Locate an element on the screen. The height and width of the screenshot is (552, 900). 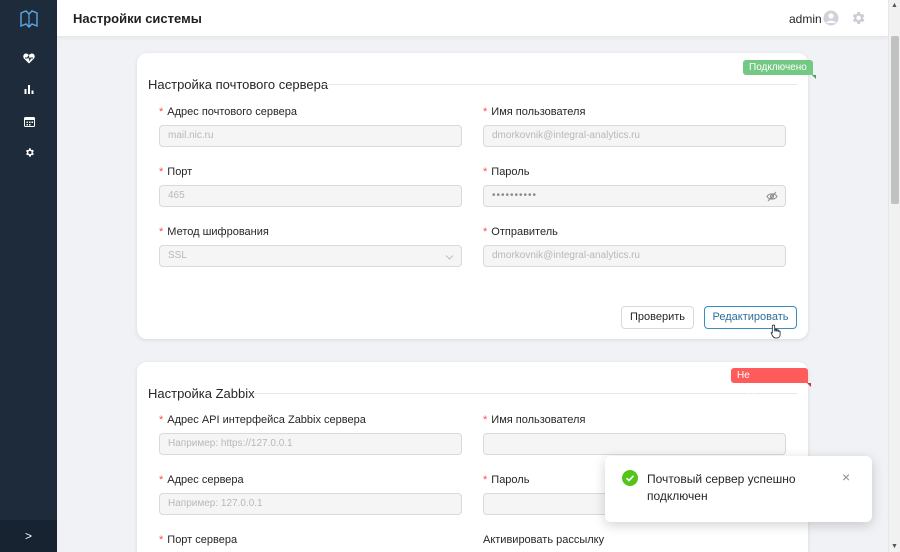
edit-button: Редактировать is located at coordinates (750, 317).